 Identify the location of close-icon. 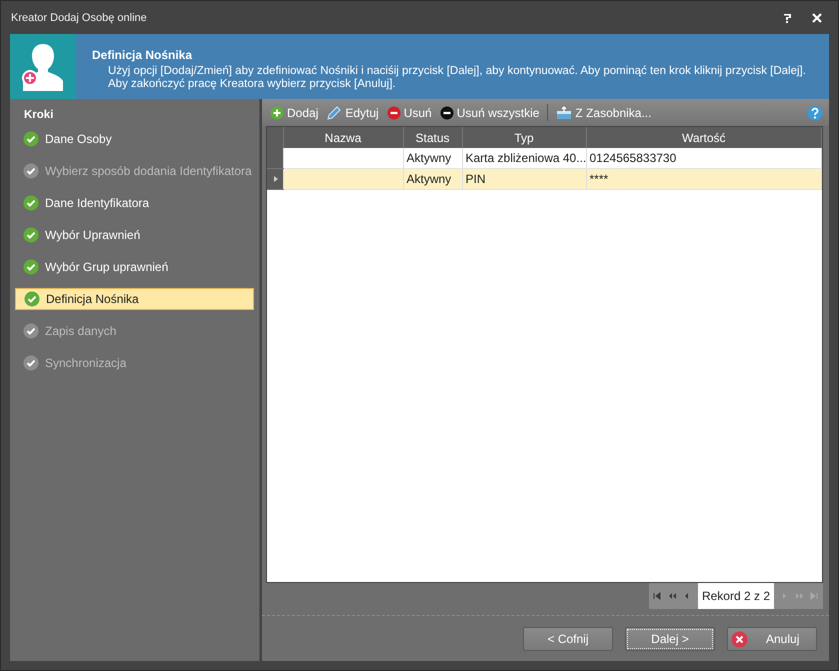
(817, 17).